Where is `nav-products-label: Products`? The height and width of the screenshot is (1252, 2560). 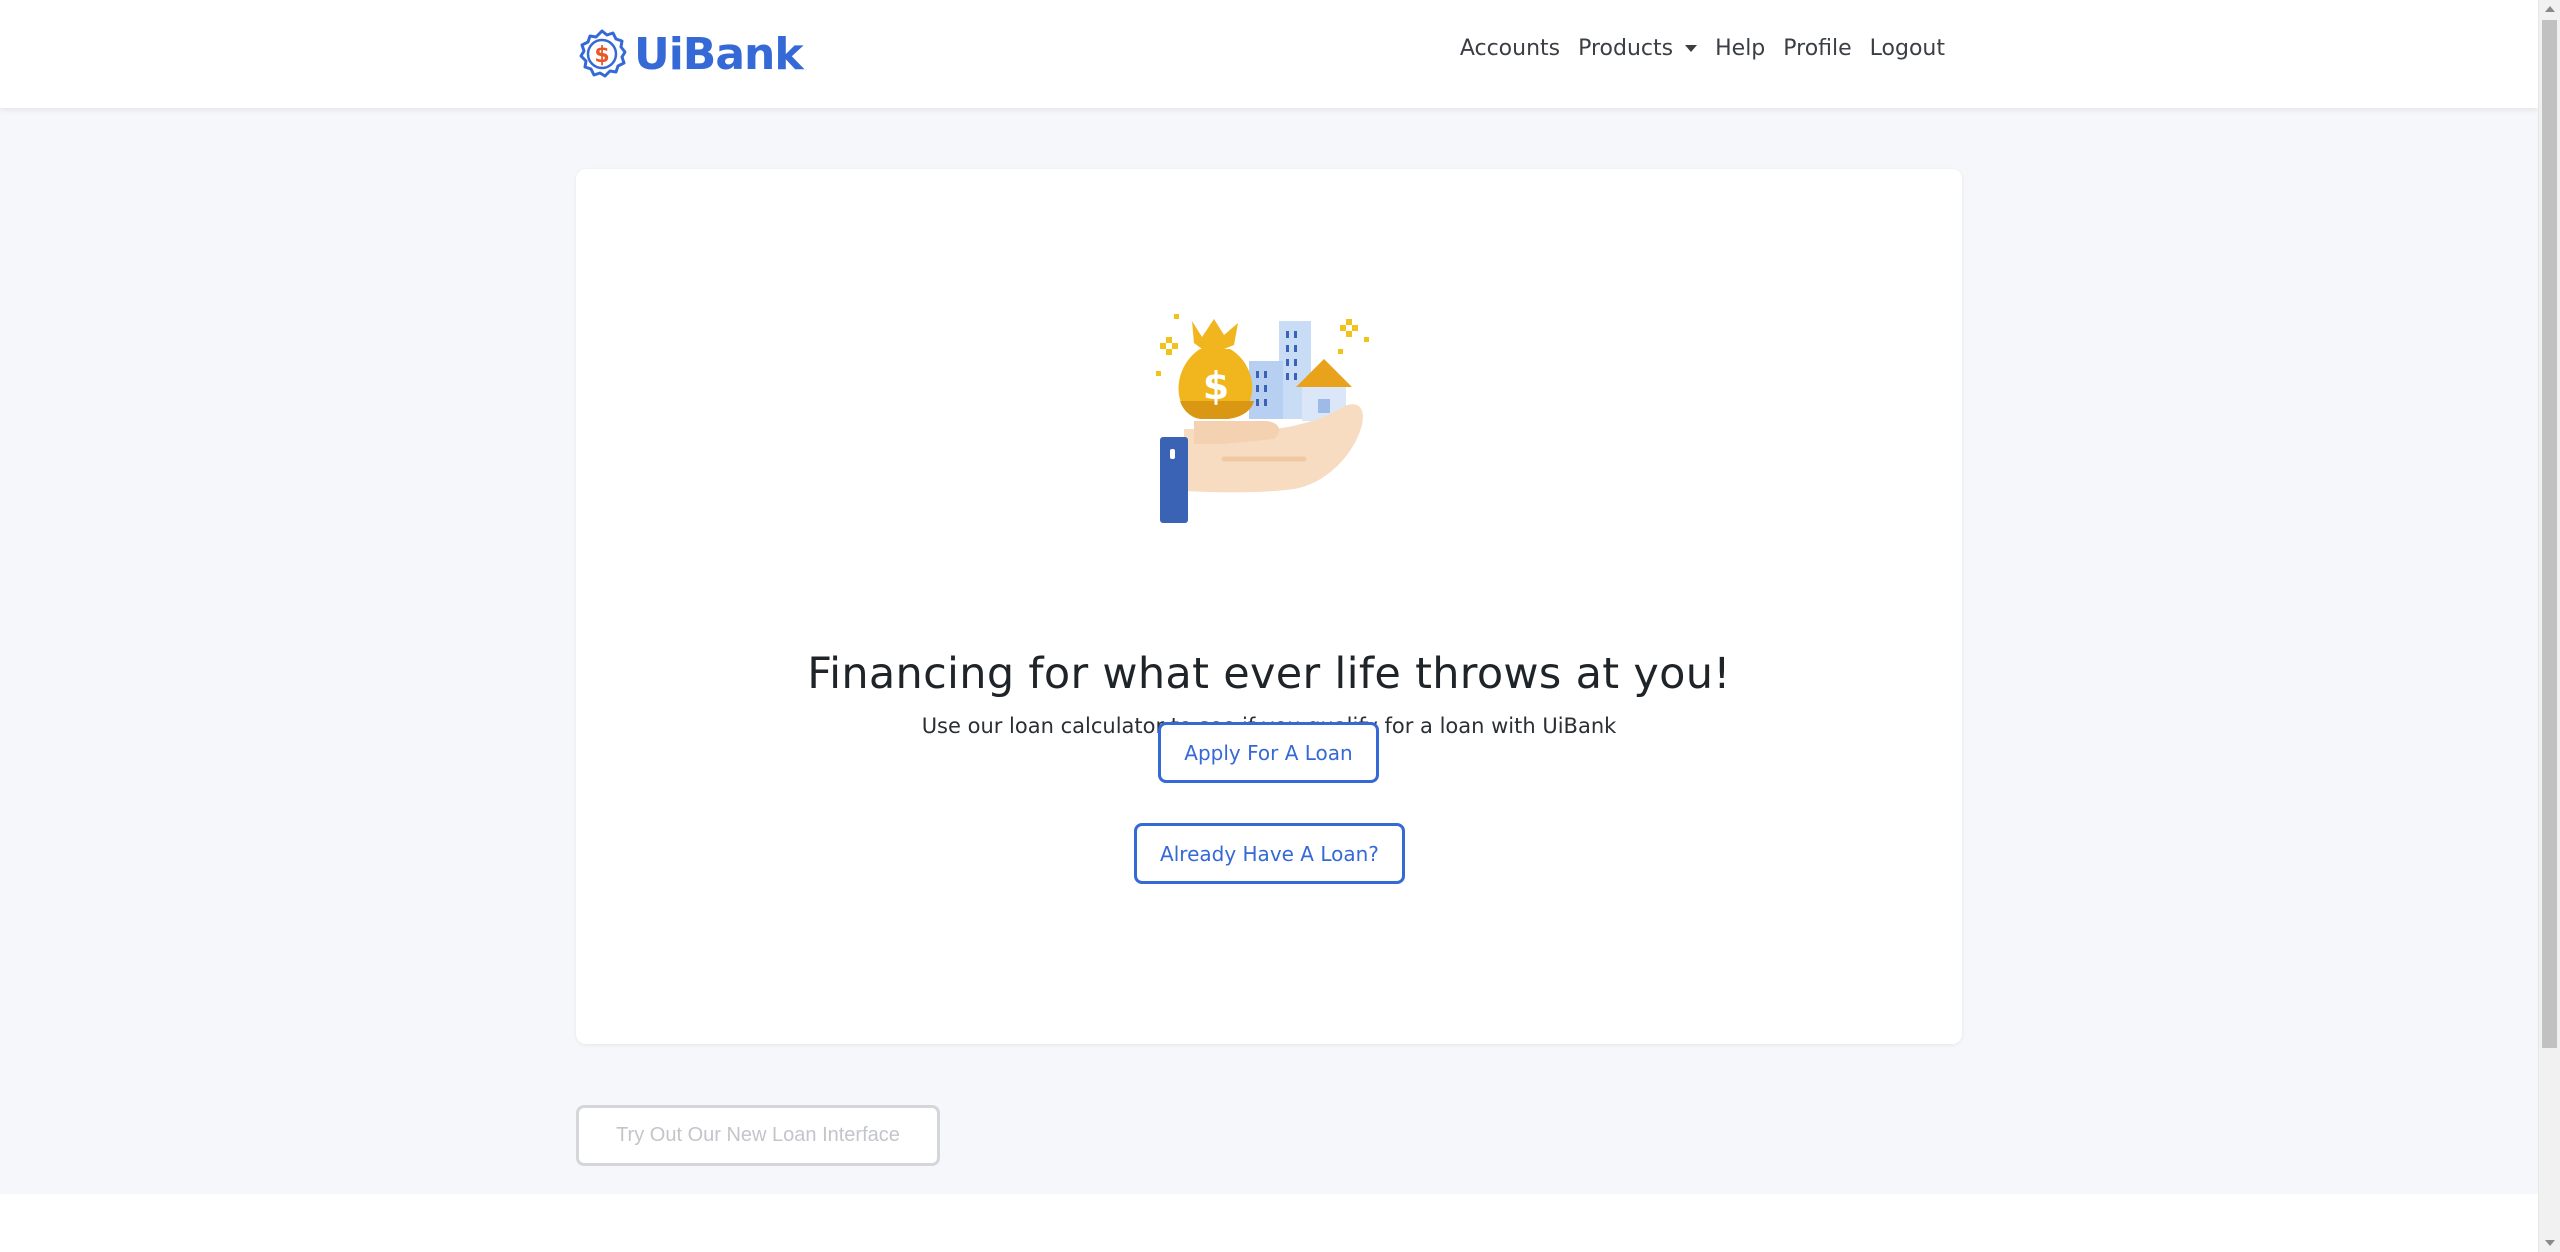
nav-products-label: Products is located at coordinates (1626, 48).